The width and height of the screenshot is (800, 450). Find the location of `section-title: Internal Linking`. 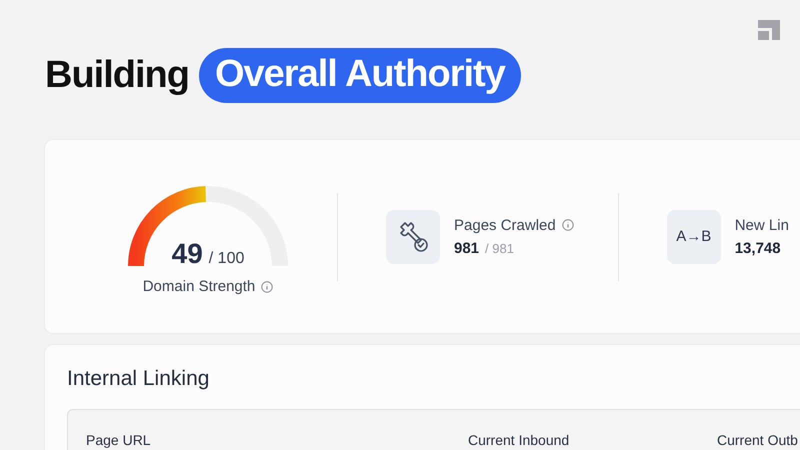

section-title: Internal Linking is located at coordinates (138, 379).